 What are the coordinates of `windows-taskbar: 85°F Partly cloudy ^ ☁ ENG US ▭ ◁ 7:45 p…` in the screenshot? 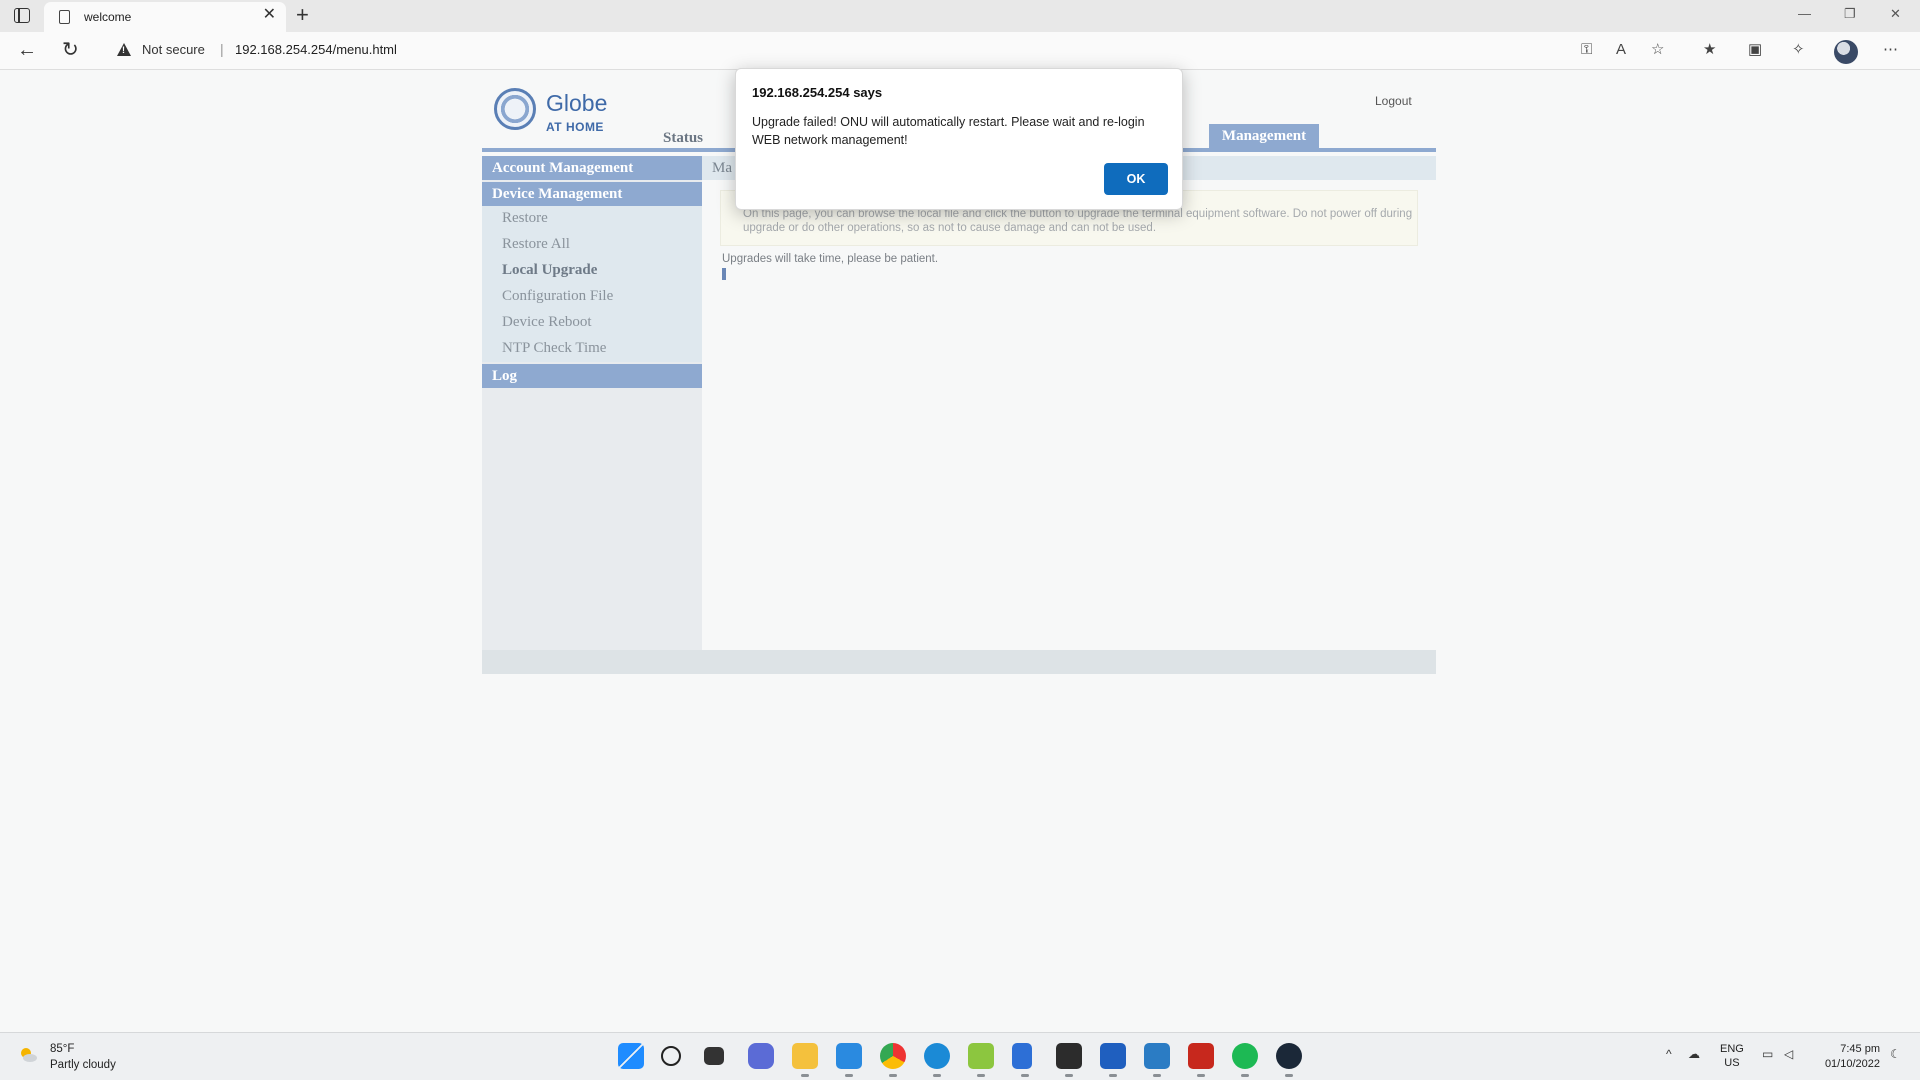 It's located at (960, 1056).